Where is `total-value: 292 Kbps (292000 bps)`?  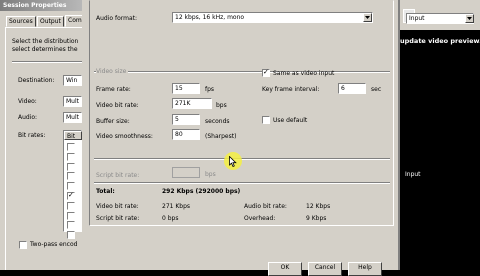 total-value: 292 Kbps (292000 bps) is located at coordinates (201, 191).